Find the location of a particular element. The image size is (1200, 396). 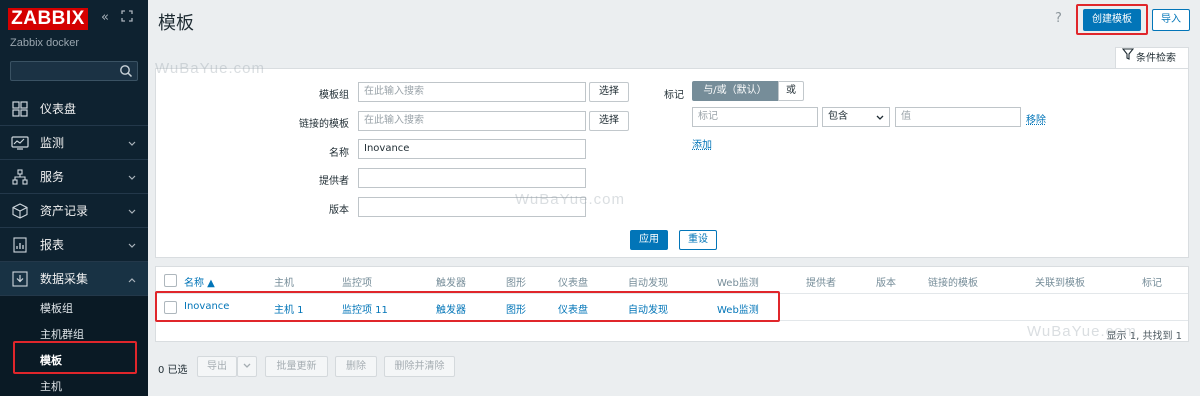

version-input is located at coordinates (472, 207).